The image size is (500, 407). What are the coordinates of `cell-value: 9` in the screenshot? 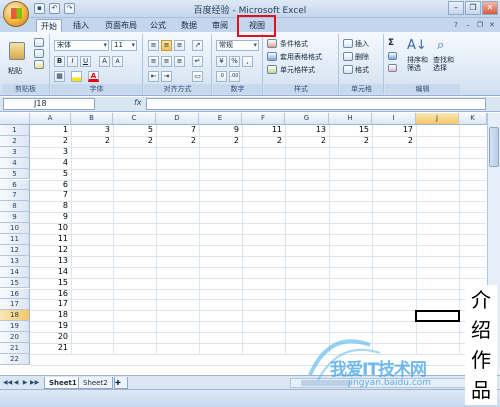 It's located at (220, 130).